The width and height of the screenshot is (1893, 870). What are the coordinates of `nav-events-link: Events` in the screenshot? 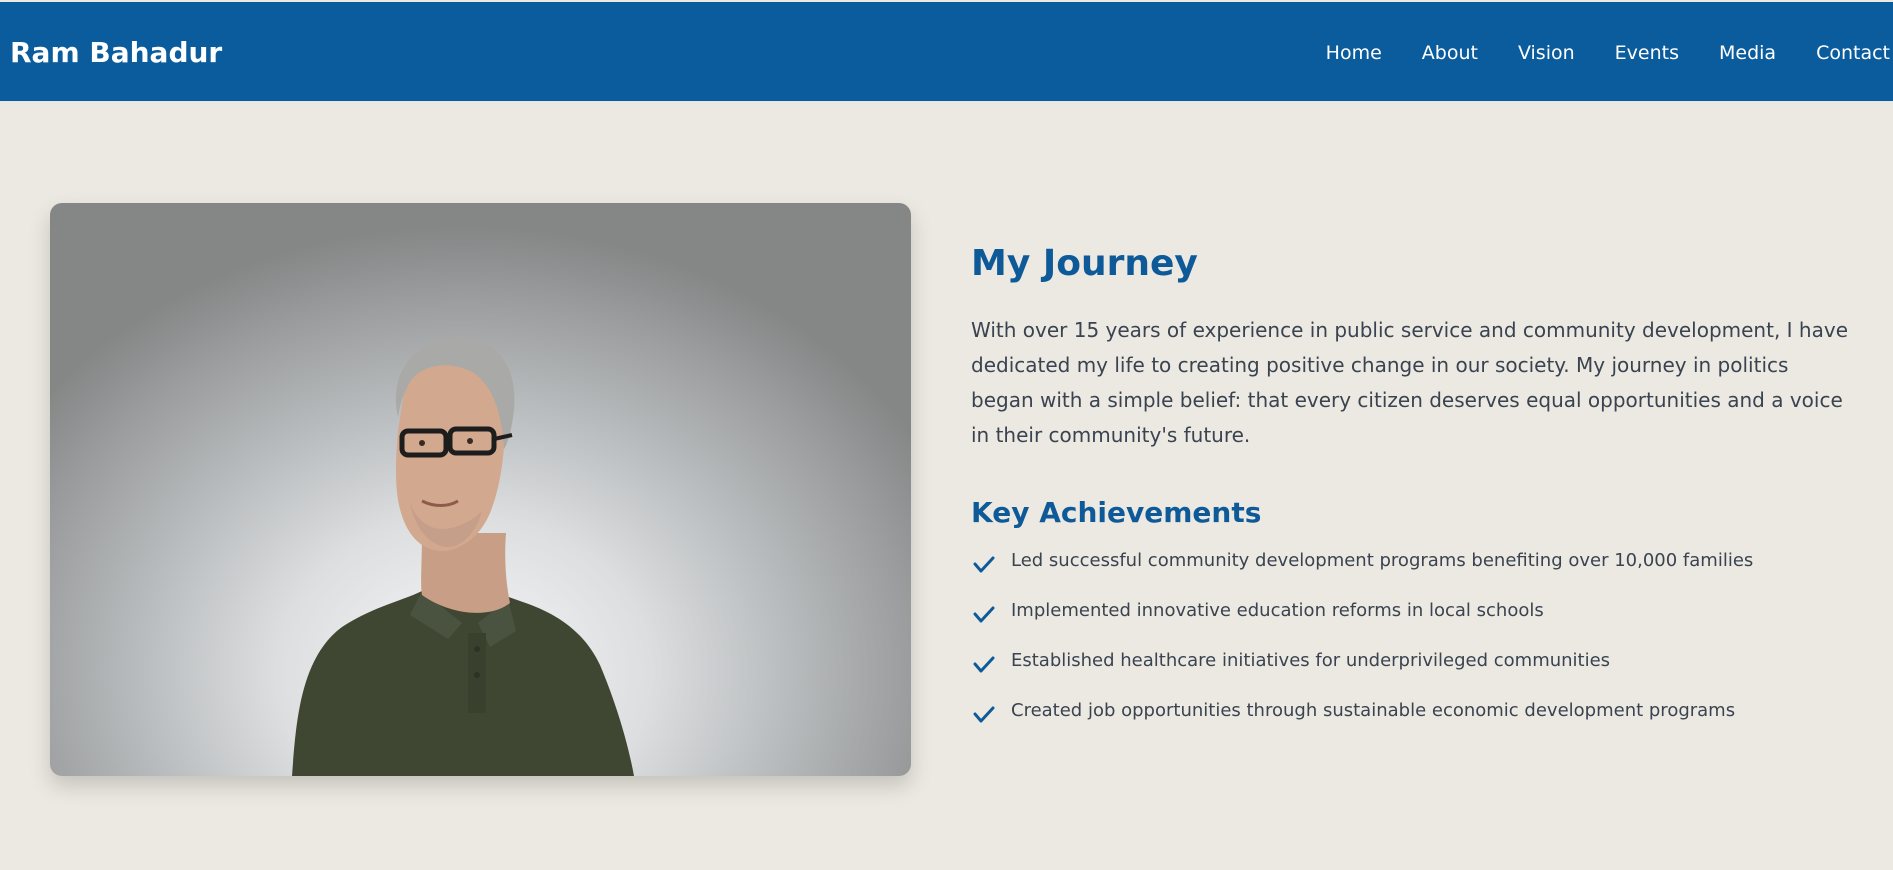 It's located at (1647, 53).